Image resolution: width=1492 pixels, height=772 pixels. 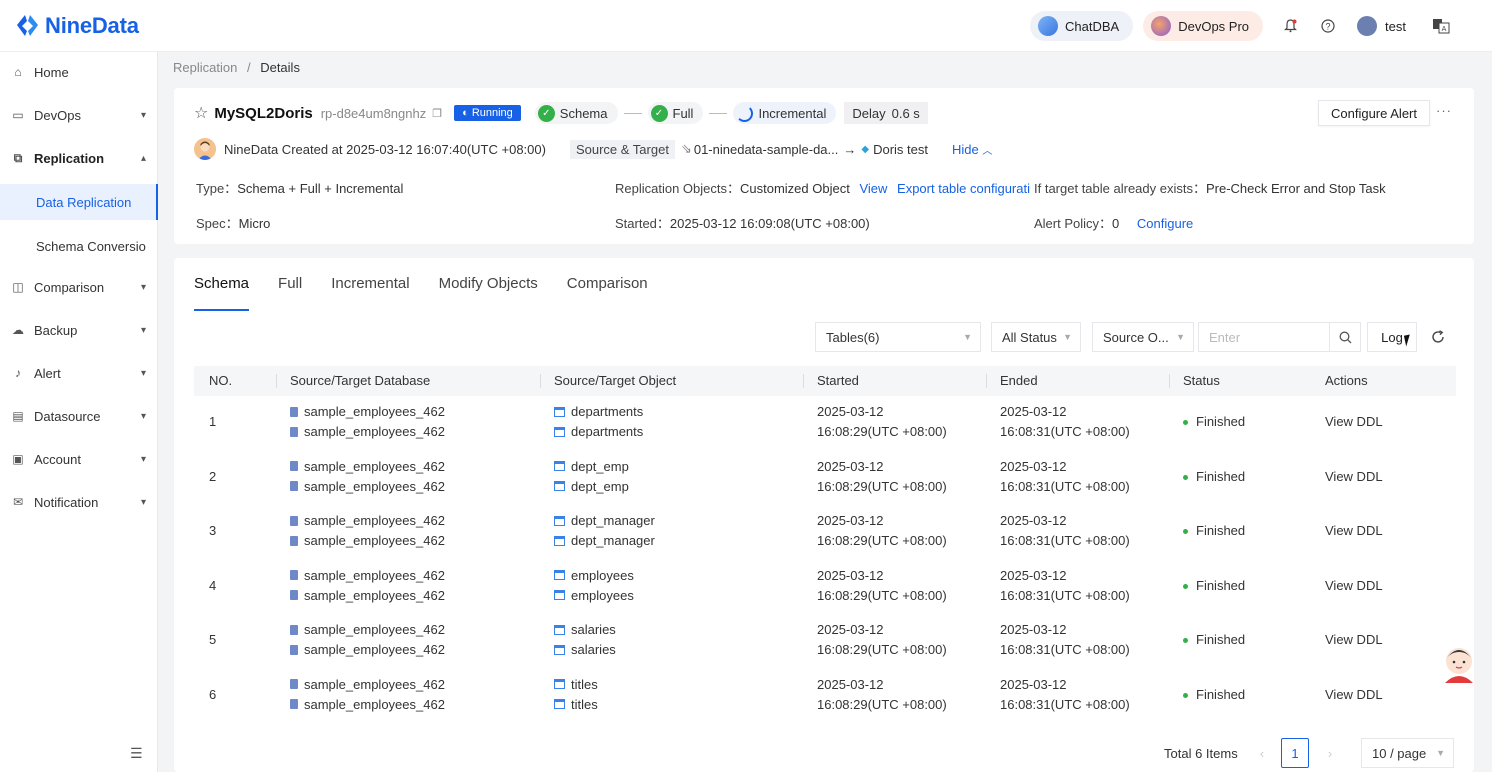 I want to click on alert-policy-label: Alert Policy：, so click(x=1073, y=223).